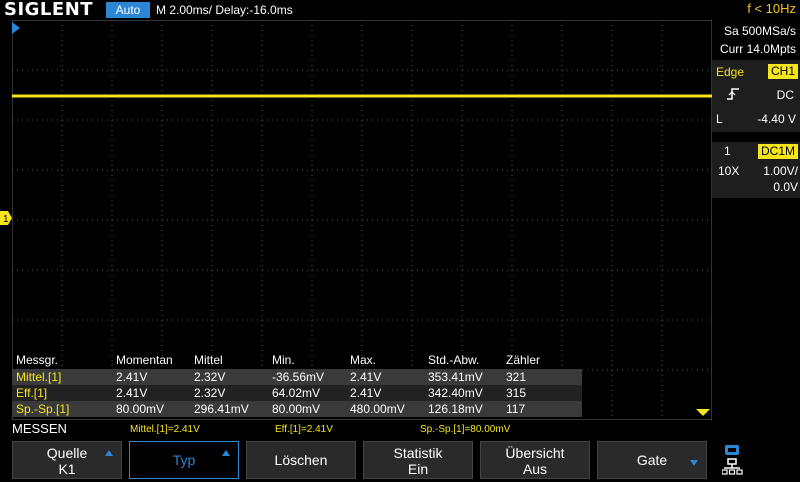 The height and width of the screenshot is (482, 800). What do you see at coordinates (455, 377) in the screenshot?
I see `table-cell: 353.41mV` at bounding box center [455, 377].